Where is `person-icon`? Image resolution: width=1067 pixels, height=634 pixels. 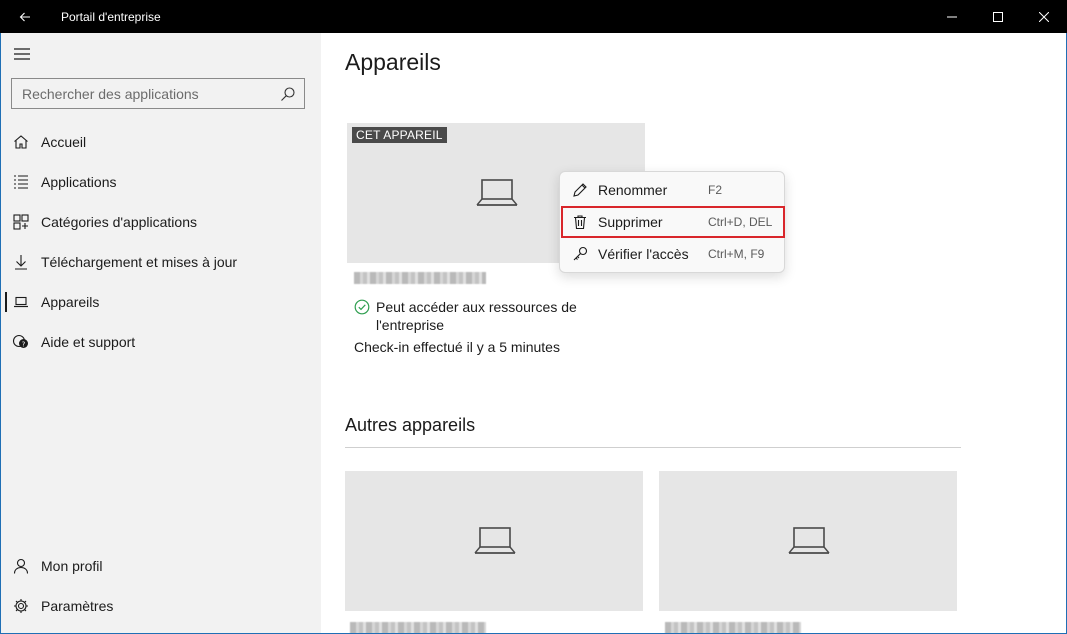 person-icon is located at coordinates (21, 566).